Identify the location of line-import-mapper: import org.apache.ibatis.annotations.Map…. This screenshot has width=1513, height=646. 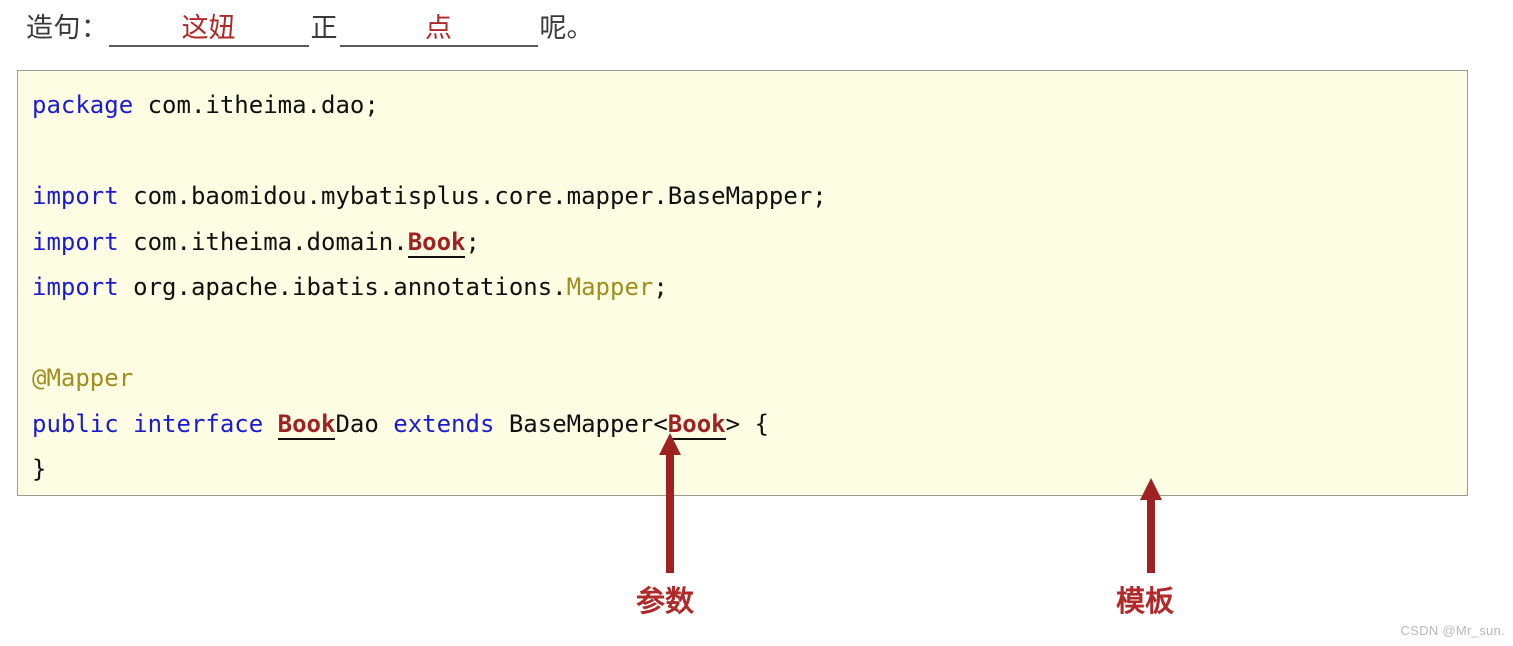
(429, 288).